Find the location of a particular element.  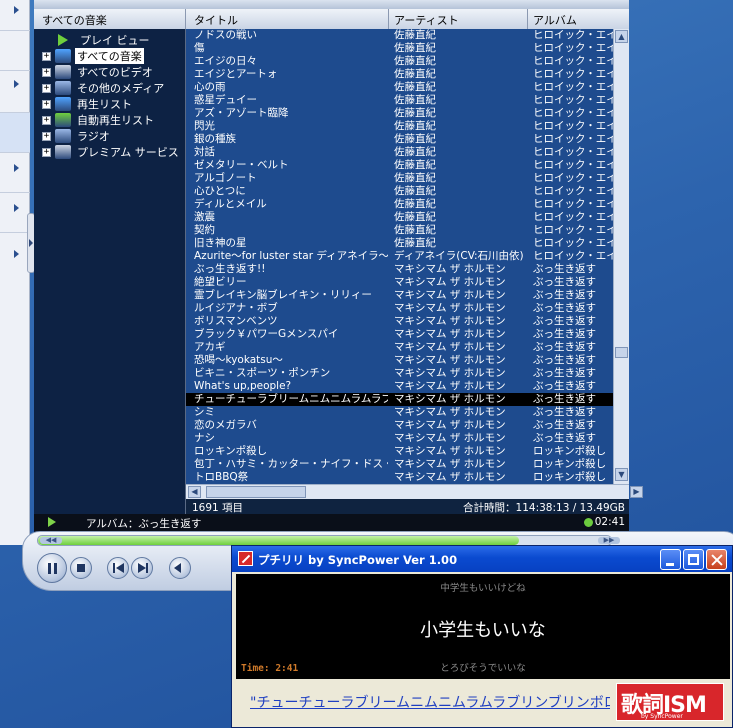

track-row: ビキニ・スポーツ・ポンチン マキシマム ザ ホルモン ぶっ生き返す is located at coordinates (407, 373).